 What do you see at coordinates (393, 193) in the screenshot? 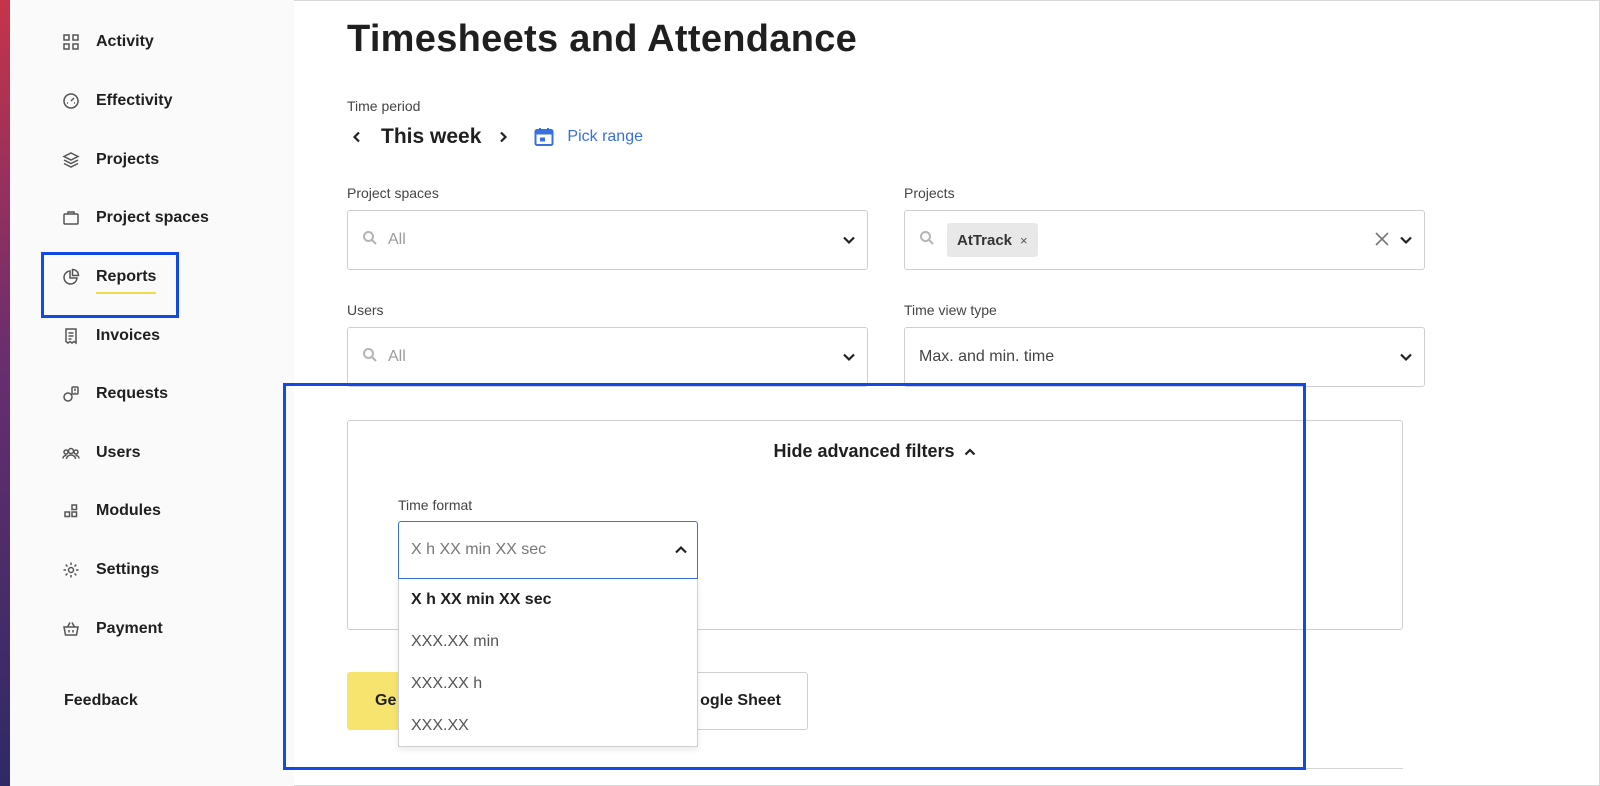
I see `project-spaces-label: Project spaces` at bounding box center [393, 193].